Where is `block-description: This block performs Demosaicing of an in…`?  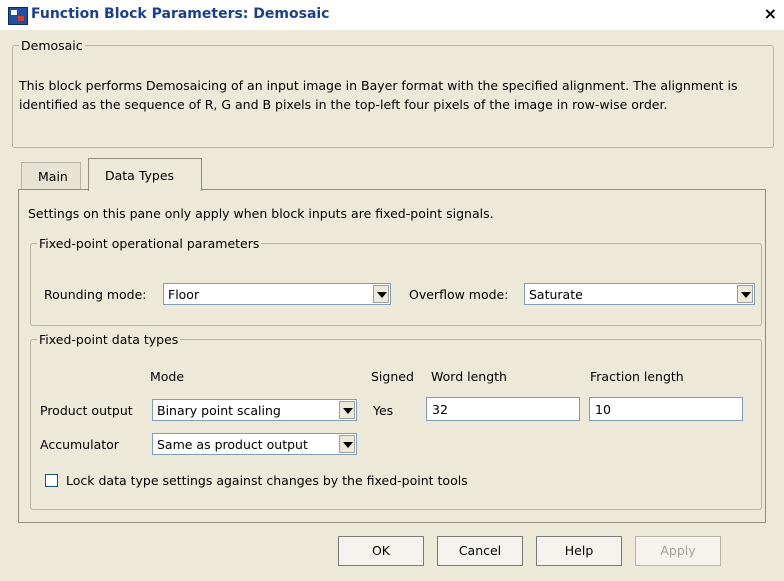 block-description: This block performs Demosaicing of an in… is located at coordinates (378, 95).